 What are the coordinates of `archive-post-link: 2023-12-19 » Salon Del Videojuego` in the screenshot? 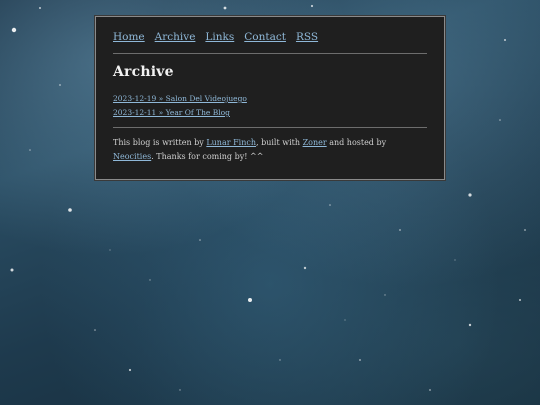 It's located at (270, 99).